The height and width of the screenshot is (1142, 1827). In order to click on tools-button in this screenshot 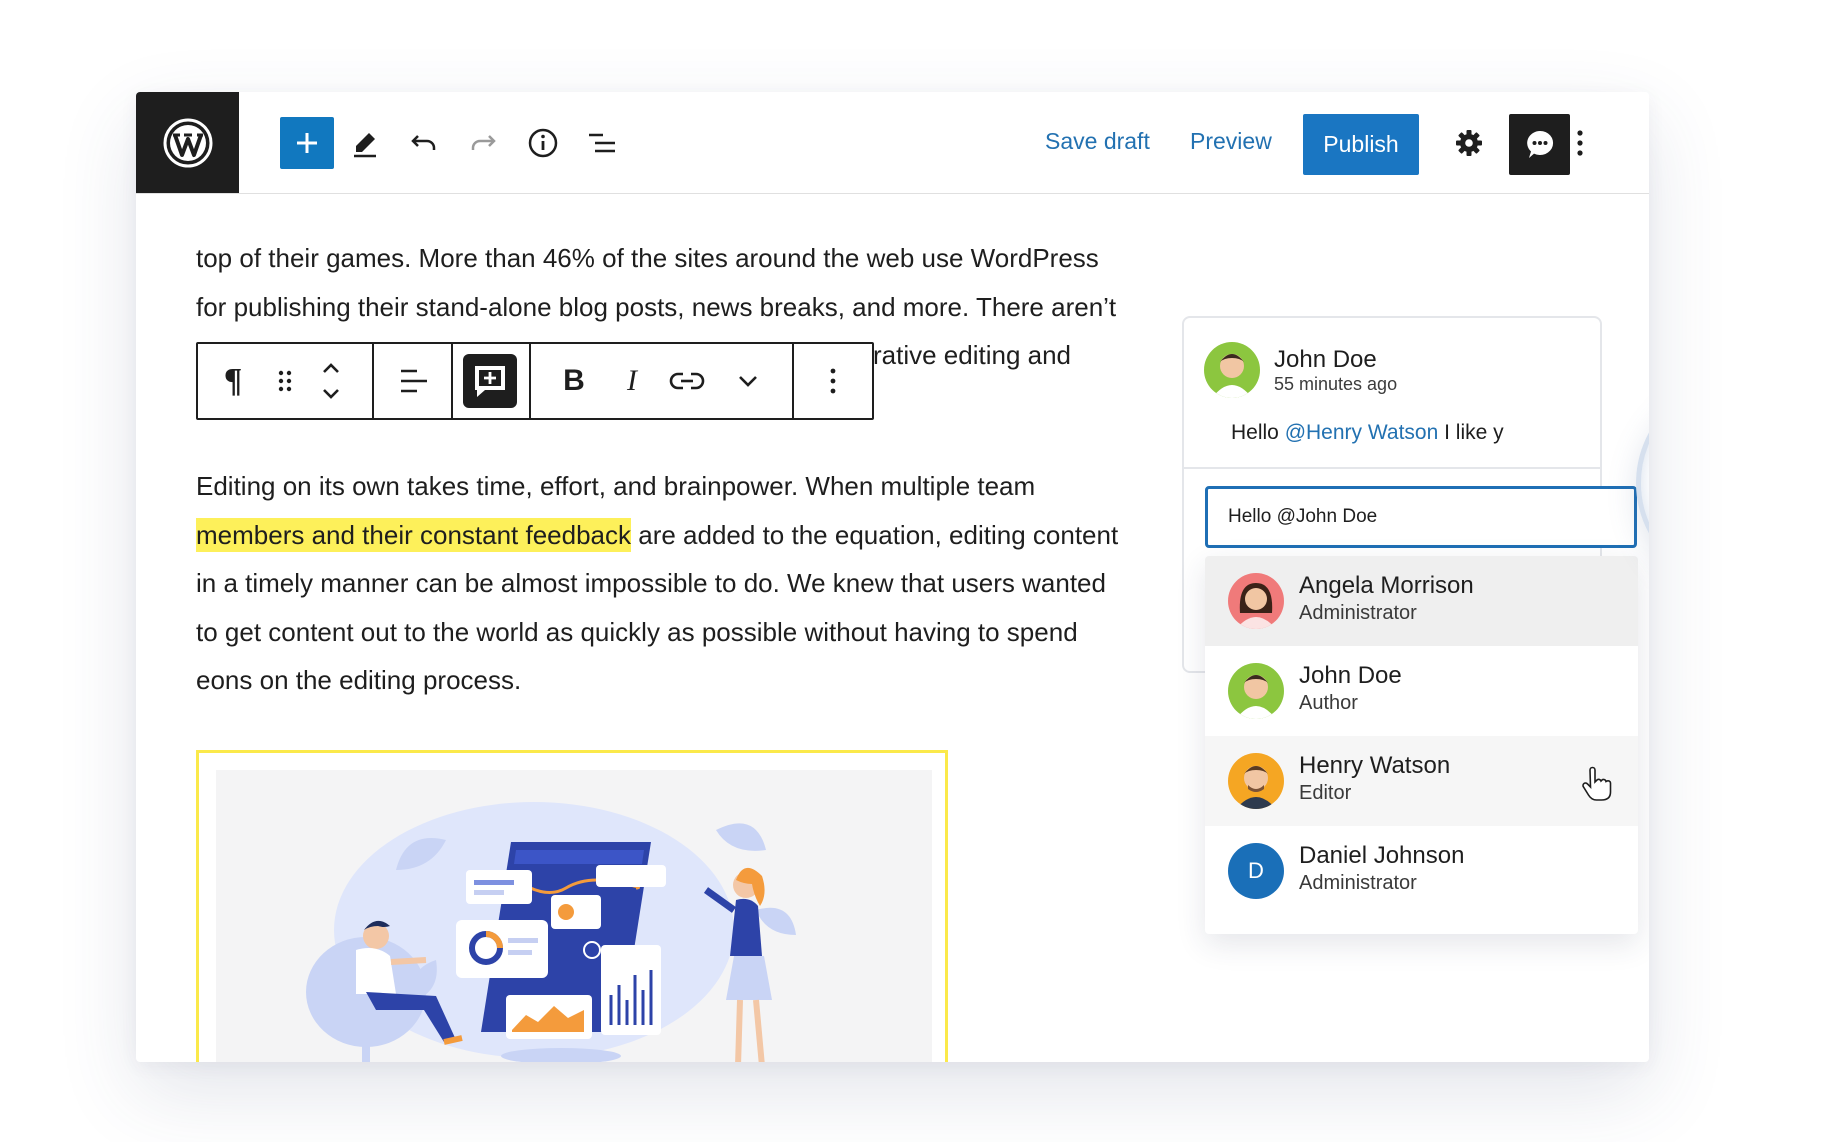, I will do `click(365, 143)`.